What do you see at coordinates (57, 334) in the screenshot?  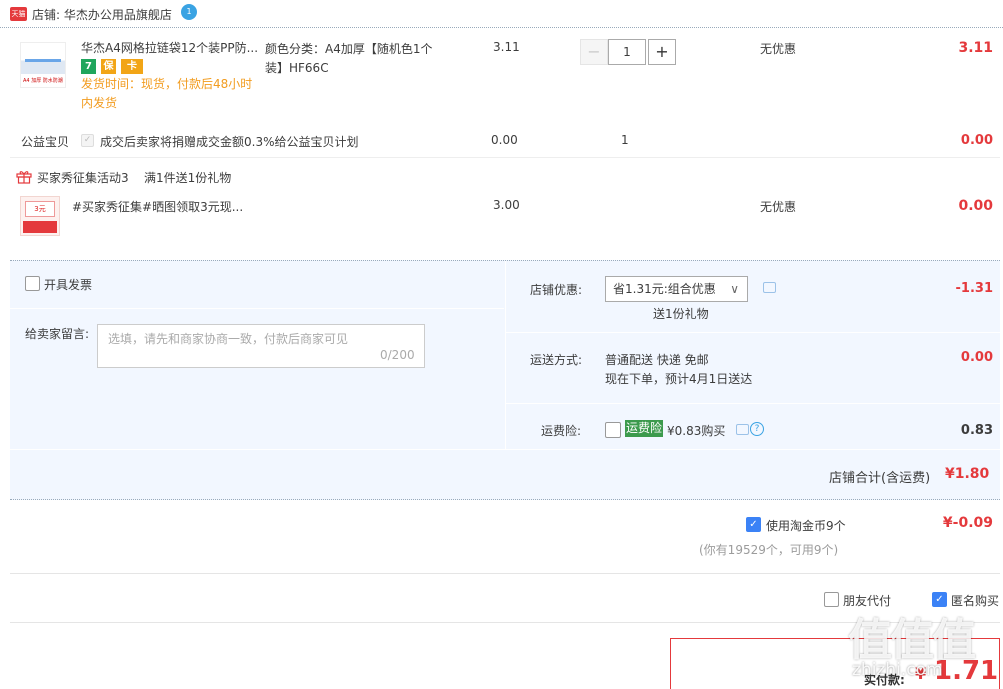 I see `message-label: 给卖家留言:` at bounding box center [57, 334].